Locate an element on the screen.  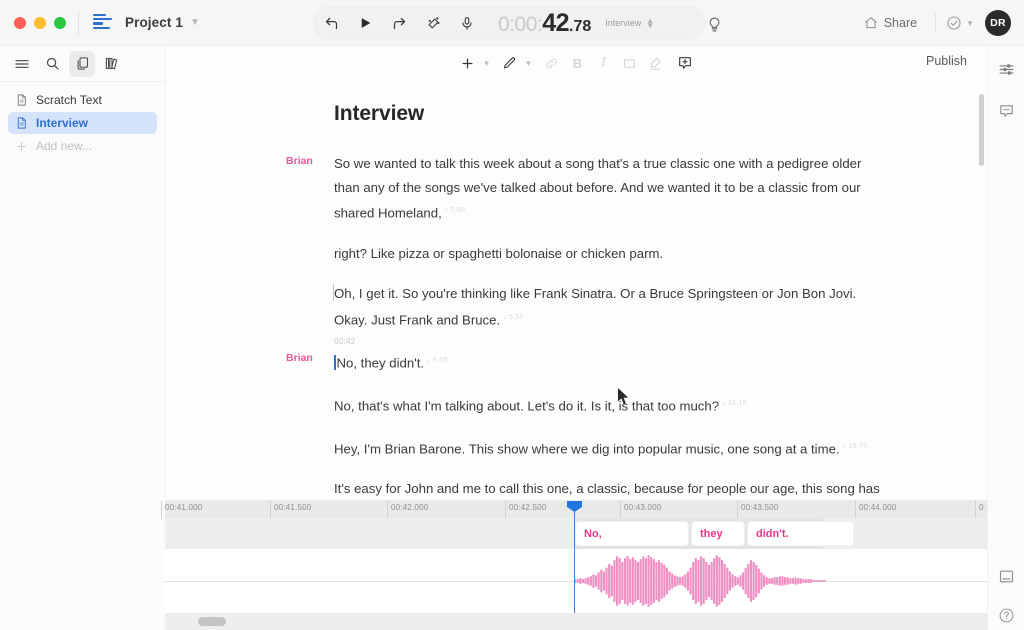
text-cursor is located at coordinates (335, 363).